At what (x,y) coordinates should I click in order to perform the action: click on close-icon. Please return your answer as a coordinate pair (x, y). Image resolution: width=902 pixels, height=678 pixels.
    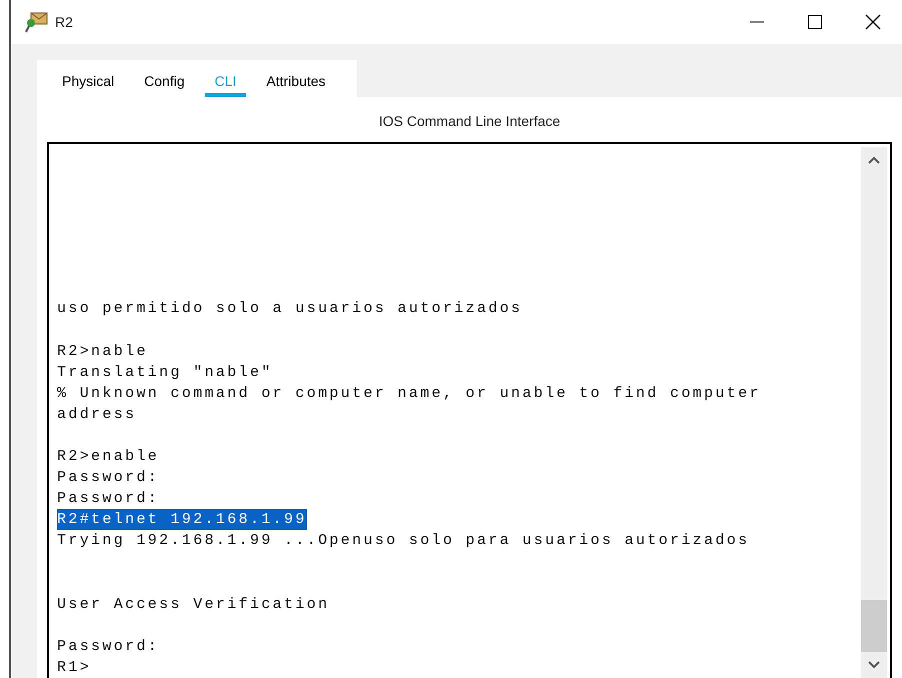
    Looking at the image, I should click on (873, 22).